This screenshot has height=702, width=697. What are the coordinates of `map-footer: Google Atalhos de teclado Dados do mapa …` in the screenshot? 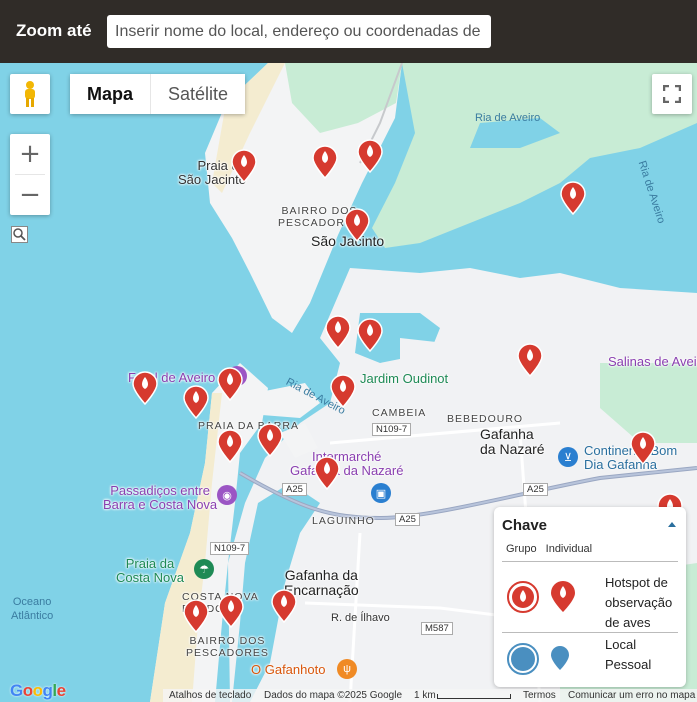 It's located at (348, 691).